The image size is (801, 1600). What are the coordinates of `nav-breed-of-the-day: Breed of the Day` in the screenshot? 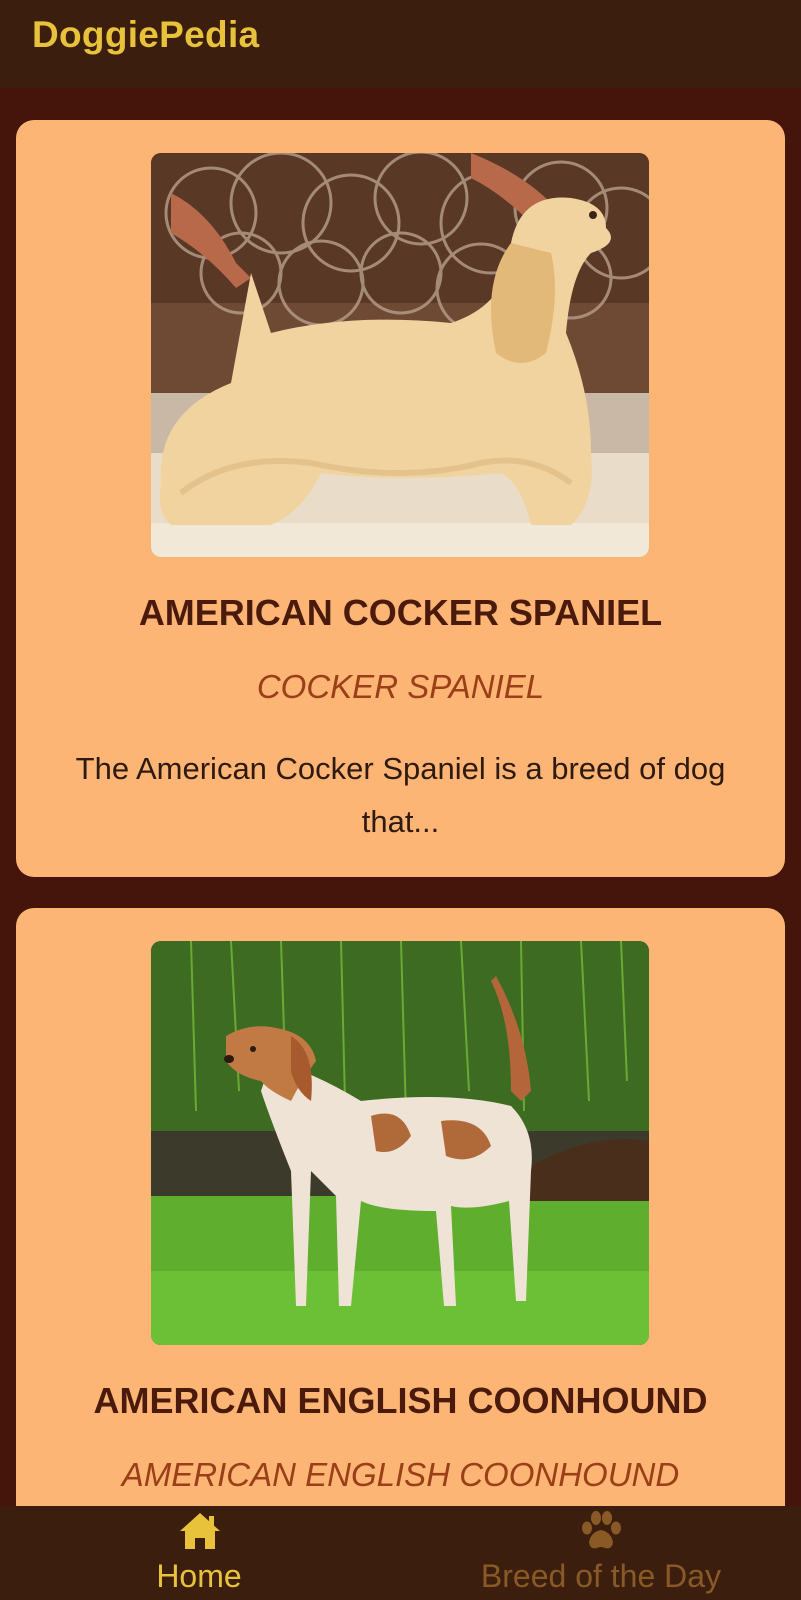 It's located at (601, 1553).